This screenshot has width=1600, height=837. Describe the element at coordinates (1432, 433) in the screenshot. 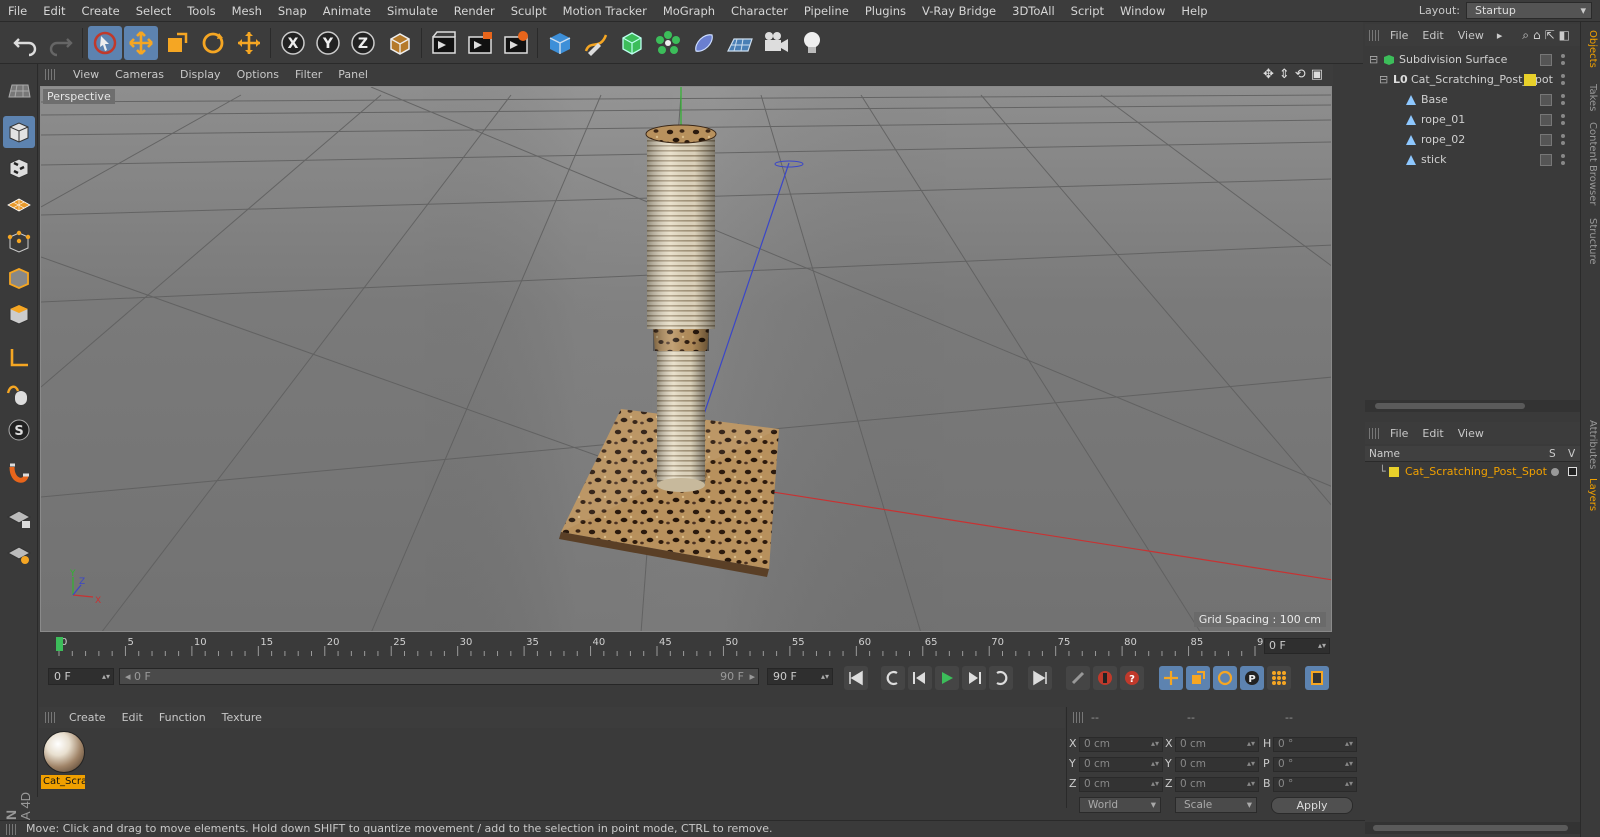

I see `layers-menu-edit: Edit` at that location.